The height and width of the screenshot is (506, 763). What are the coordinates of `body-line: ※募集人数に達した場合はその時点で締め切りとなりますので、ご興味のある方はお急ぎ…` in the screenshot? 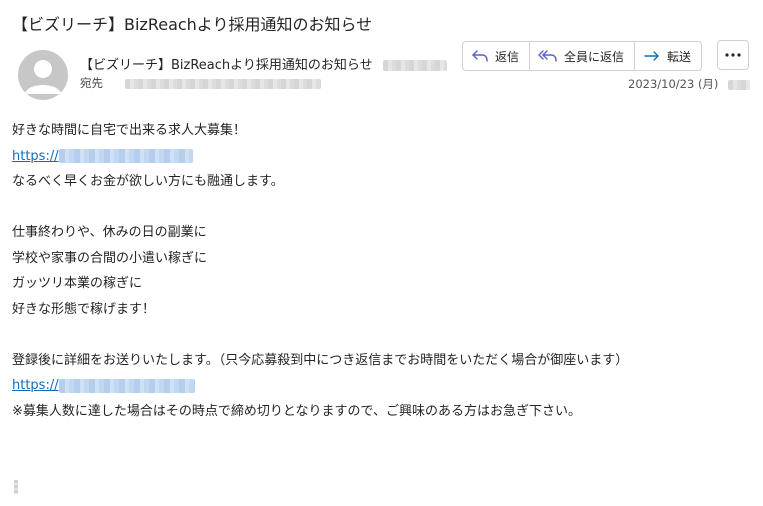 It's located at (296, 411).